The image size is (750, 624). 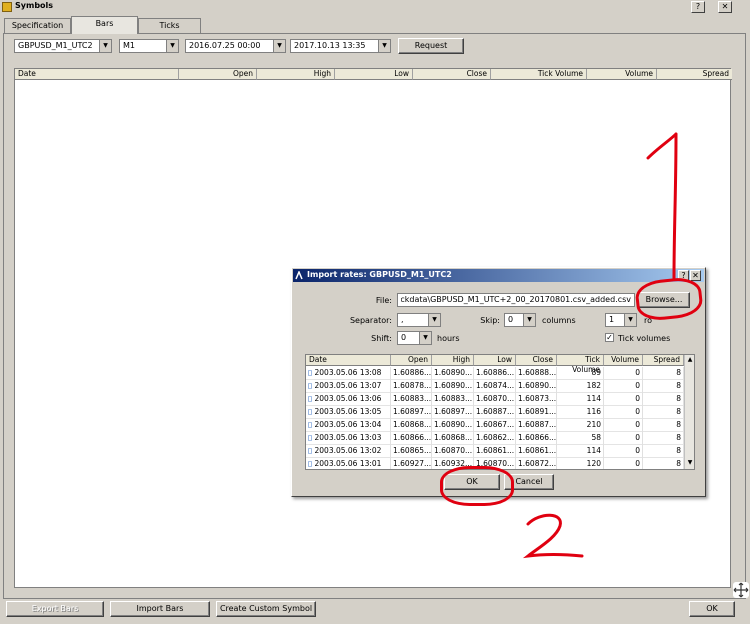 What do you see at coordinates (453, 360) in the screenshot?
I see `preview-header-high: High` at bounding box center [453, 360].